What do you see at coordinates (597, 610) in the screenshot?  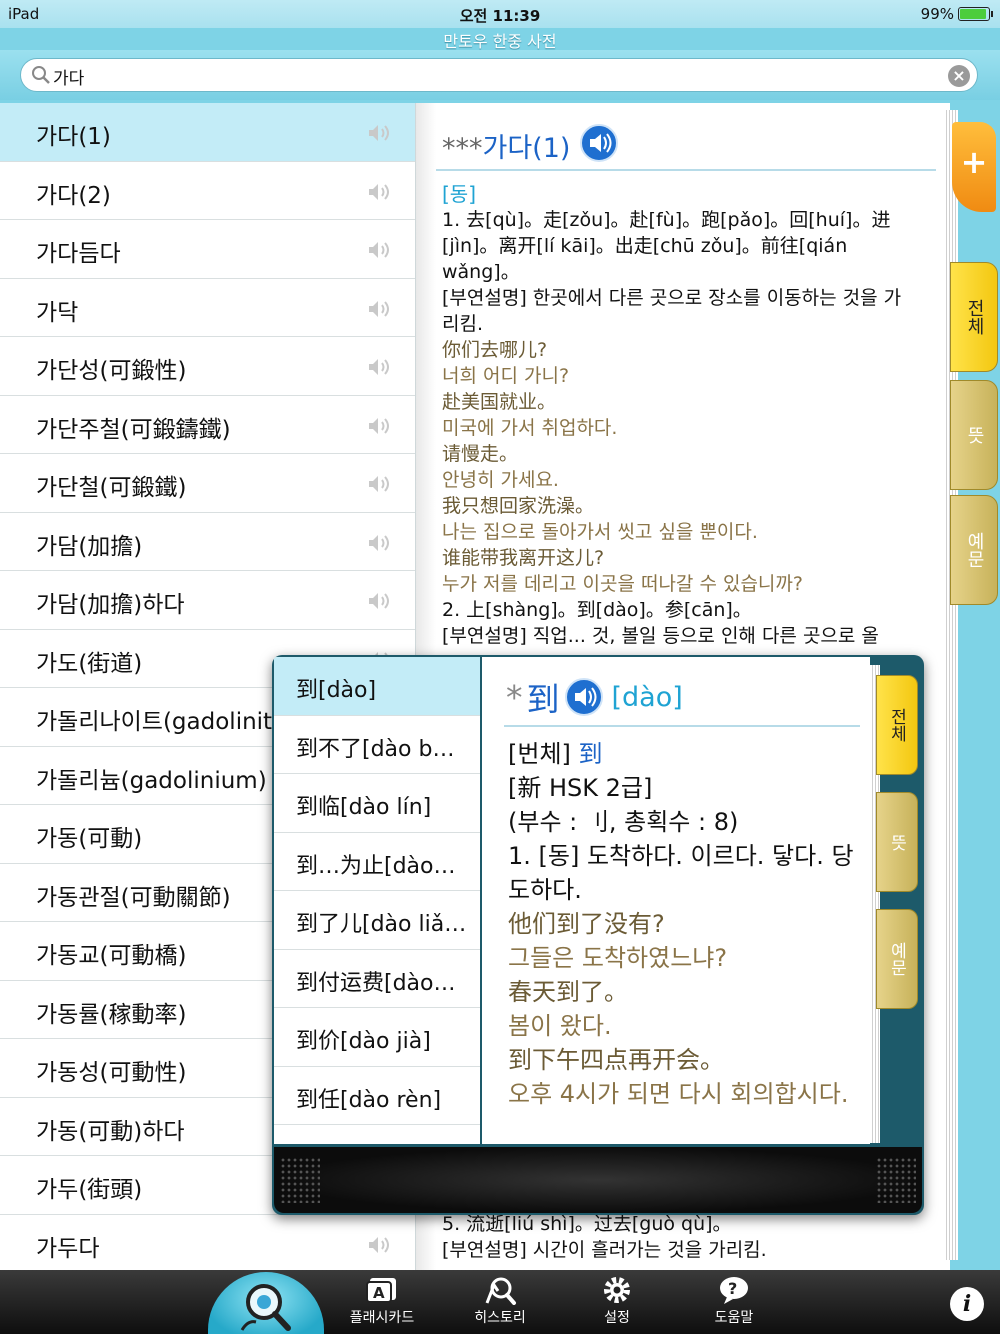 I see `definition-2: 2. 上[shàng]。到[dào]。参[cān]。` at bounding box center [597, 610].